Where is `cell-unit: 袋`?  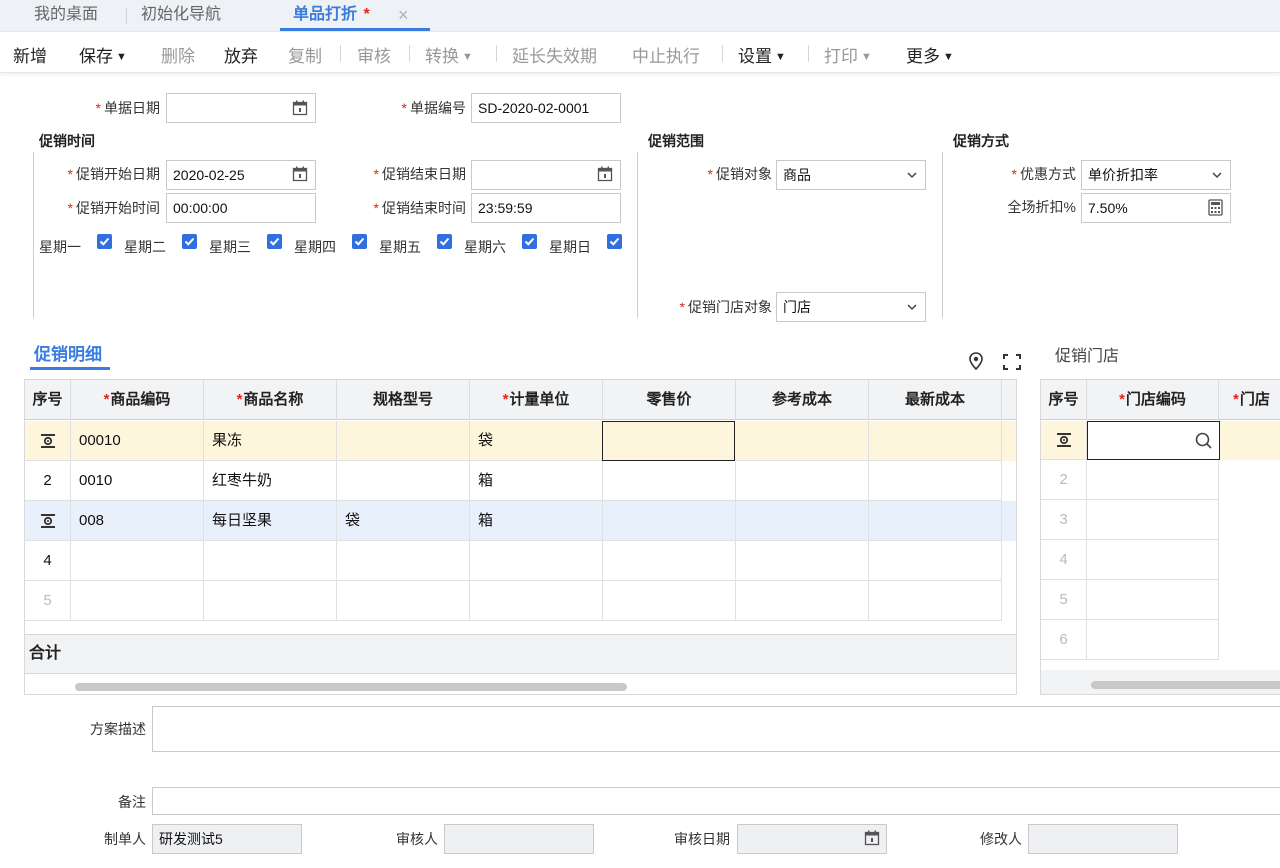 cell-unit: 袋 is located at coordinates (536, 441).